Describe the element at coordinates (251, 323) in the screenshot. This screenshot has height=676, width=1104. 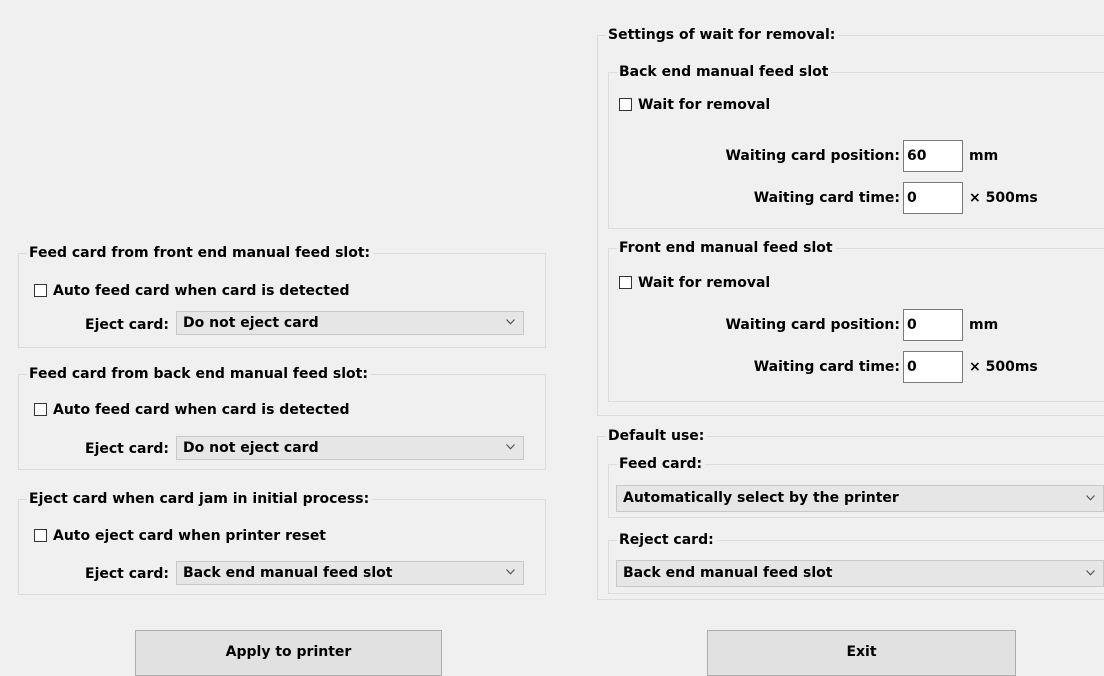
I see `front-eject-value: Do not eject card` at that location.